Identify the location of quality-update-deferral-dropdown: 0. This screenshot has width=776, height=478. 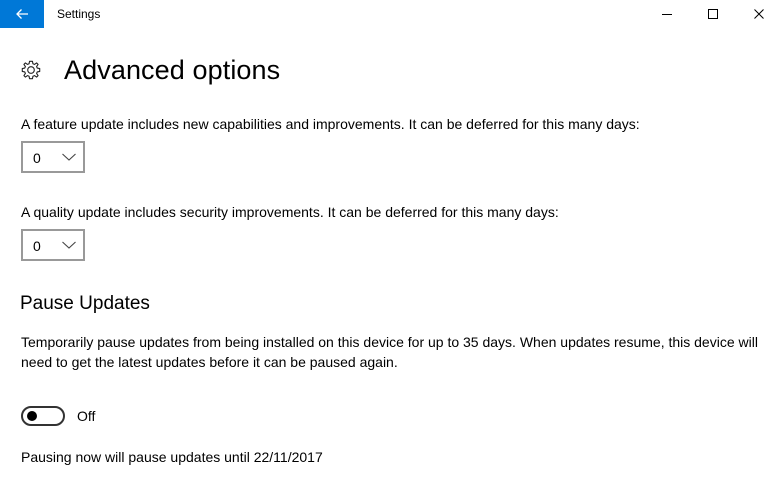
(53, 245).